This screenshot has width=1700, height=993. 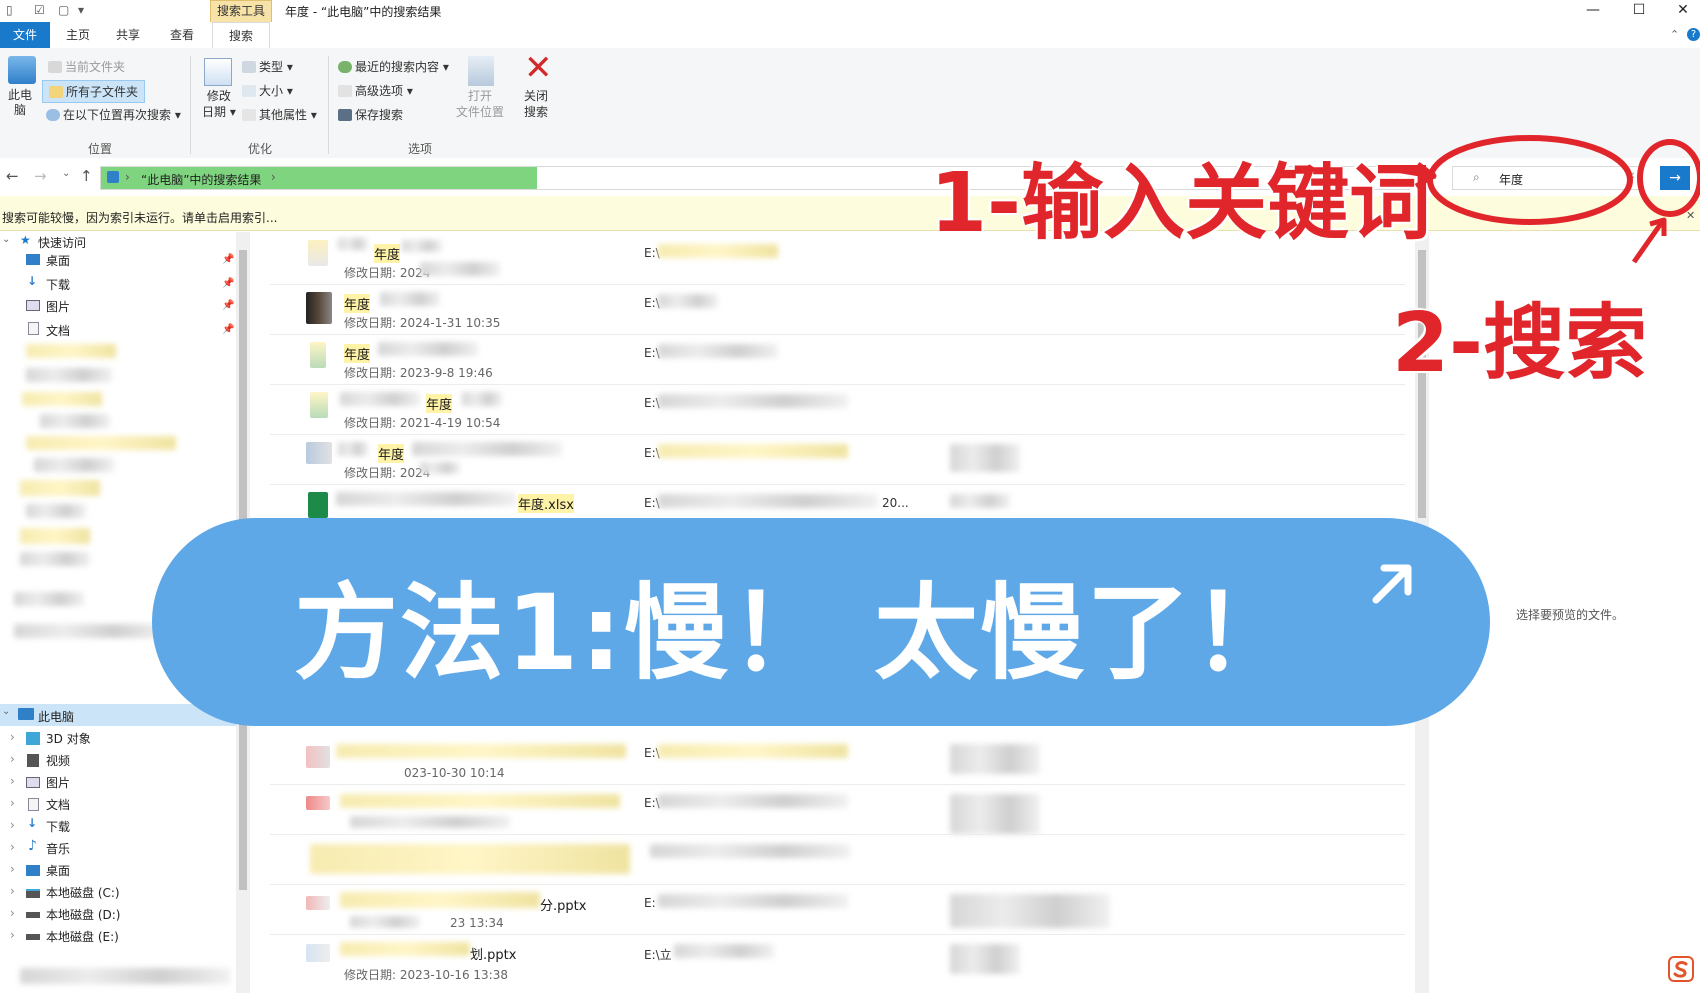 I want to click on indexing-info-bar: 搜索可能较慢，因为索引未运行。请单击启用索引... ✕, so click(x=850, y=213).